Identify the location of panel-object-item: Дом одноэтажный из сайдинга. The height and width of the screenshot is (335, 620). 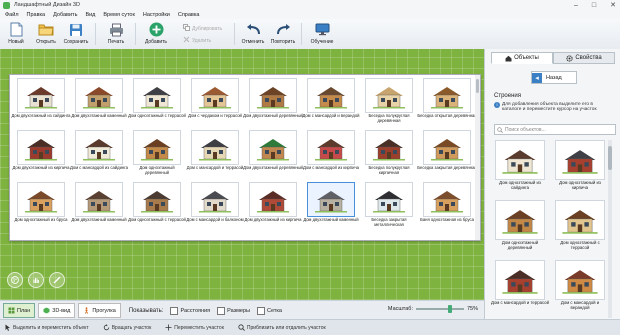
(520, 171).